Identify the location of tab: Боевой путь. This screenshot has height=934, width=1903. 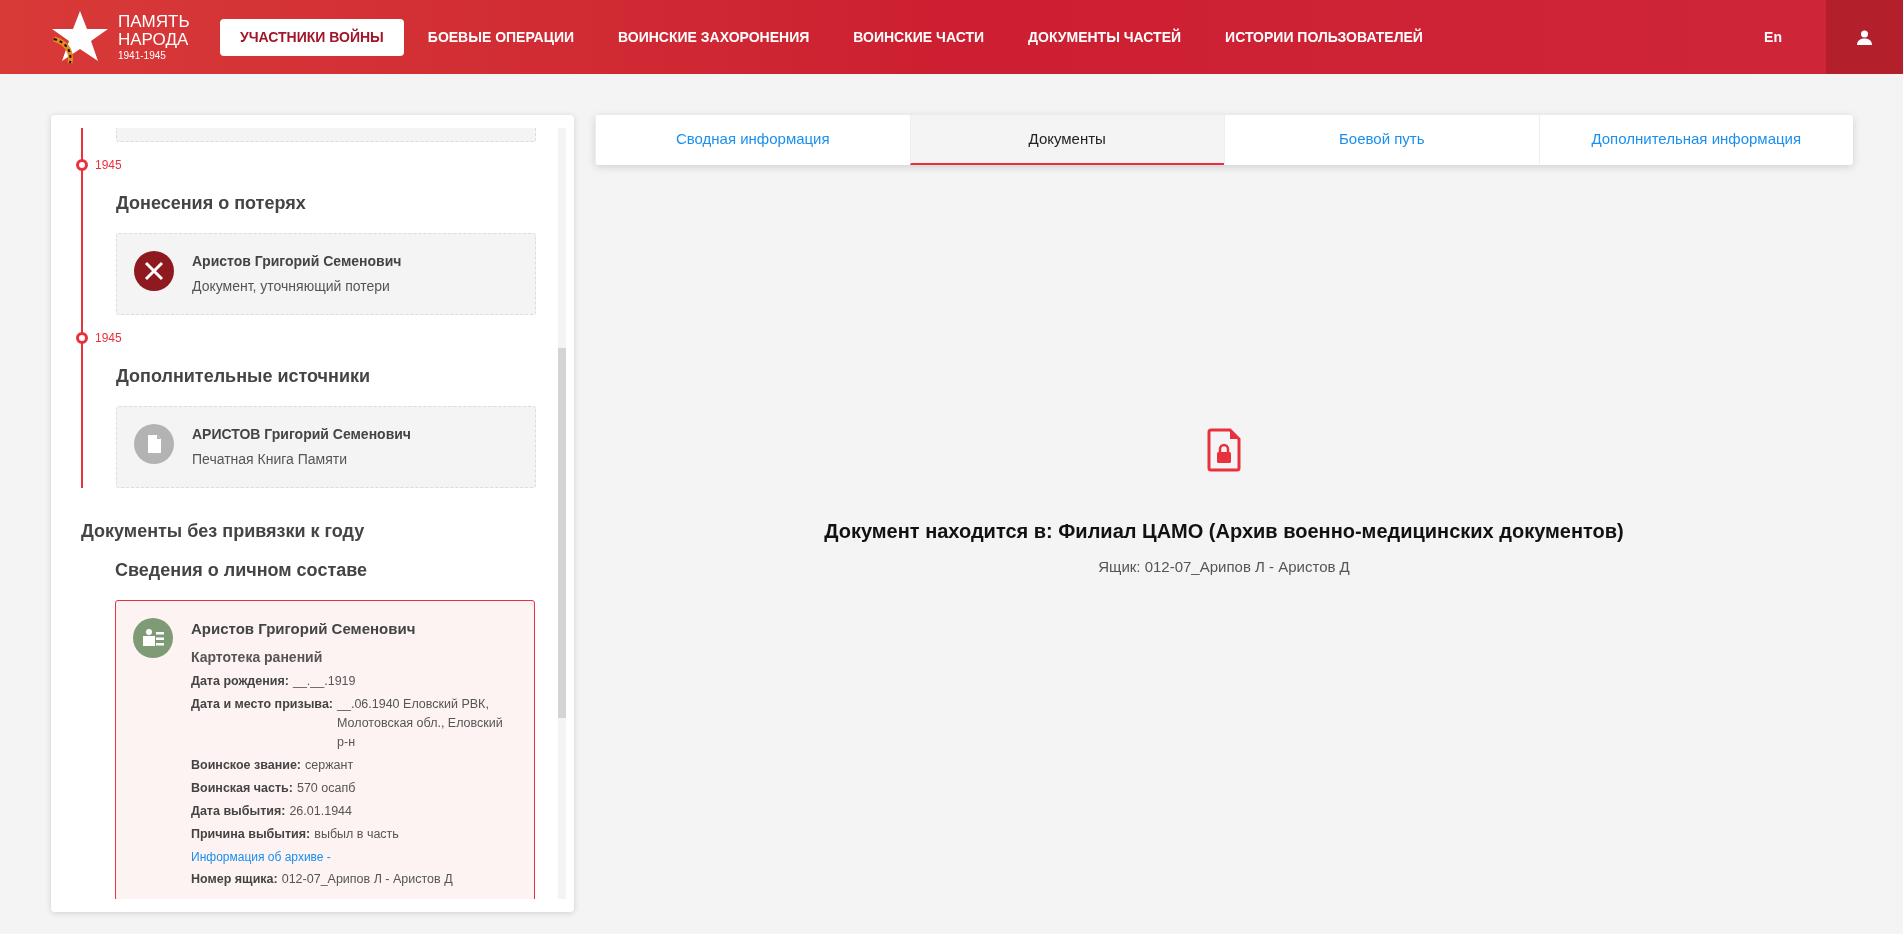
(1381, 140).